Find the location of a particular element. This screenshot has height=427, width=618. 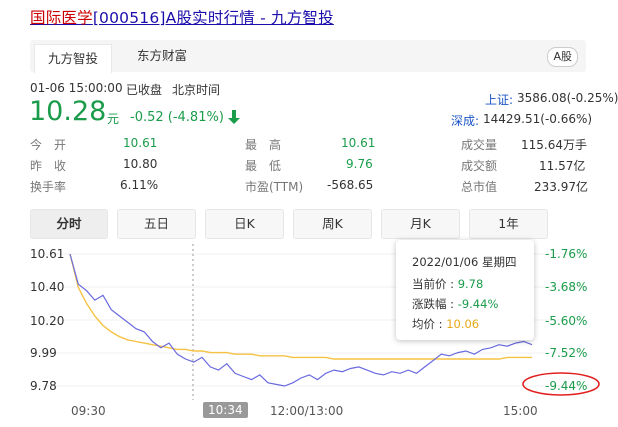

pct-tick-0: -1.76% is located at coordinates (566, 254).